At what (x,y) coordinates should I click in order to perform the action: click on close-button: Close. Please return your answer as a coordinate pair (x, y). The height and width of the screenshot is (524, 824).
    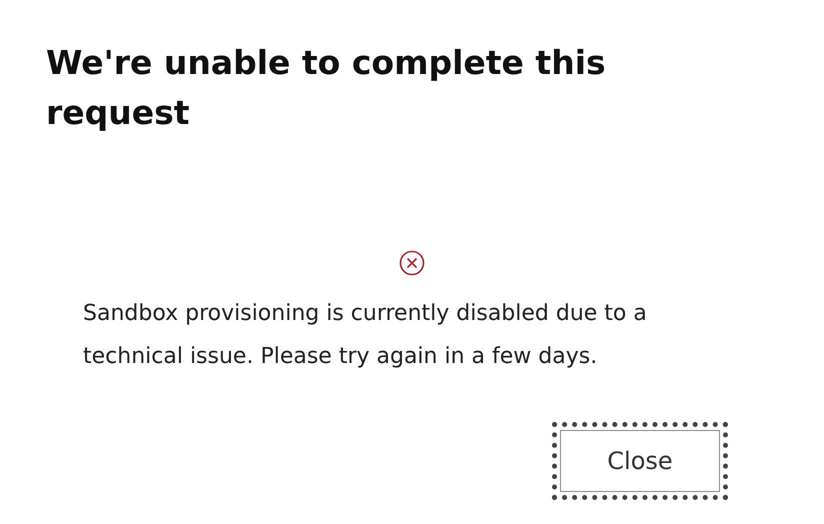
    Looking at the image, I should click on (640, 461).